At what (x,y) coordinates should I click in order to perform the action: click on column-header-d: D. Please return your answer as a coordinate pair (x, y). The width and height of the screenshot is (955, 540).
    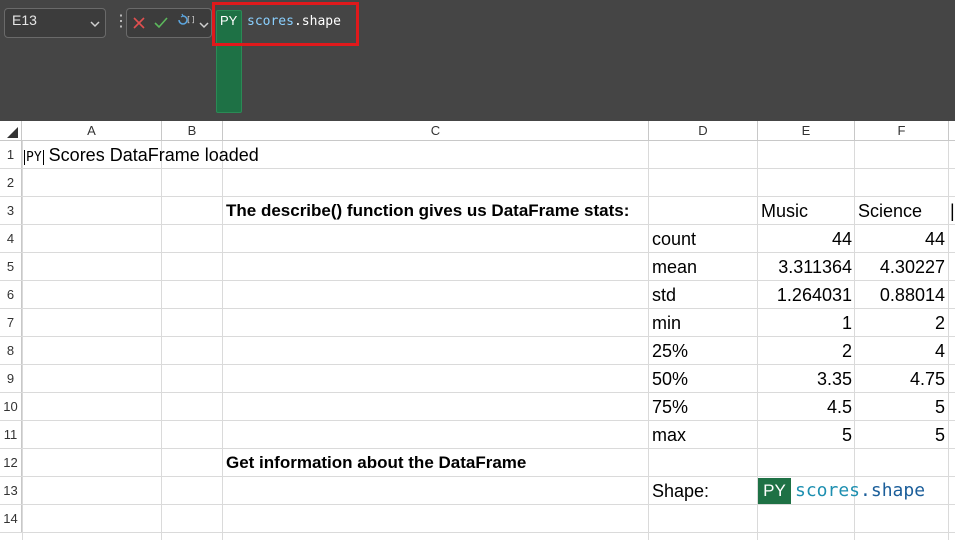
    Looking at the image, I should click on (703, 131).